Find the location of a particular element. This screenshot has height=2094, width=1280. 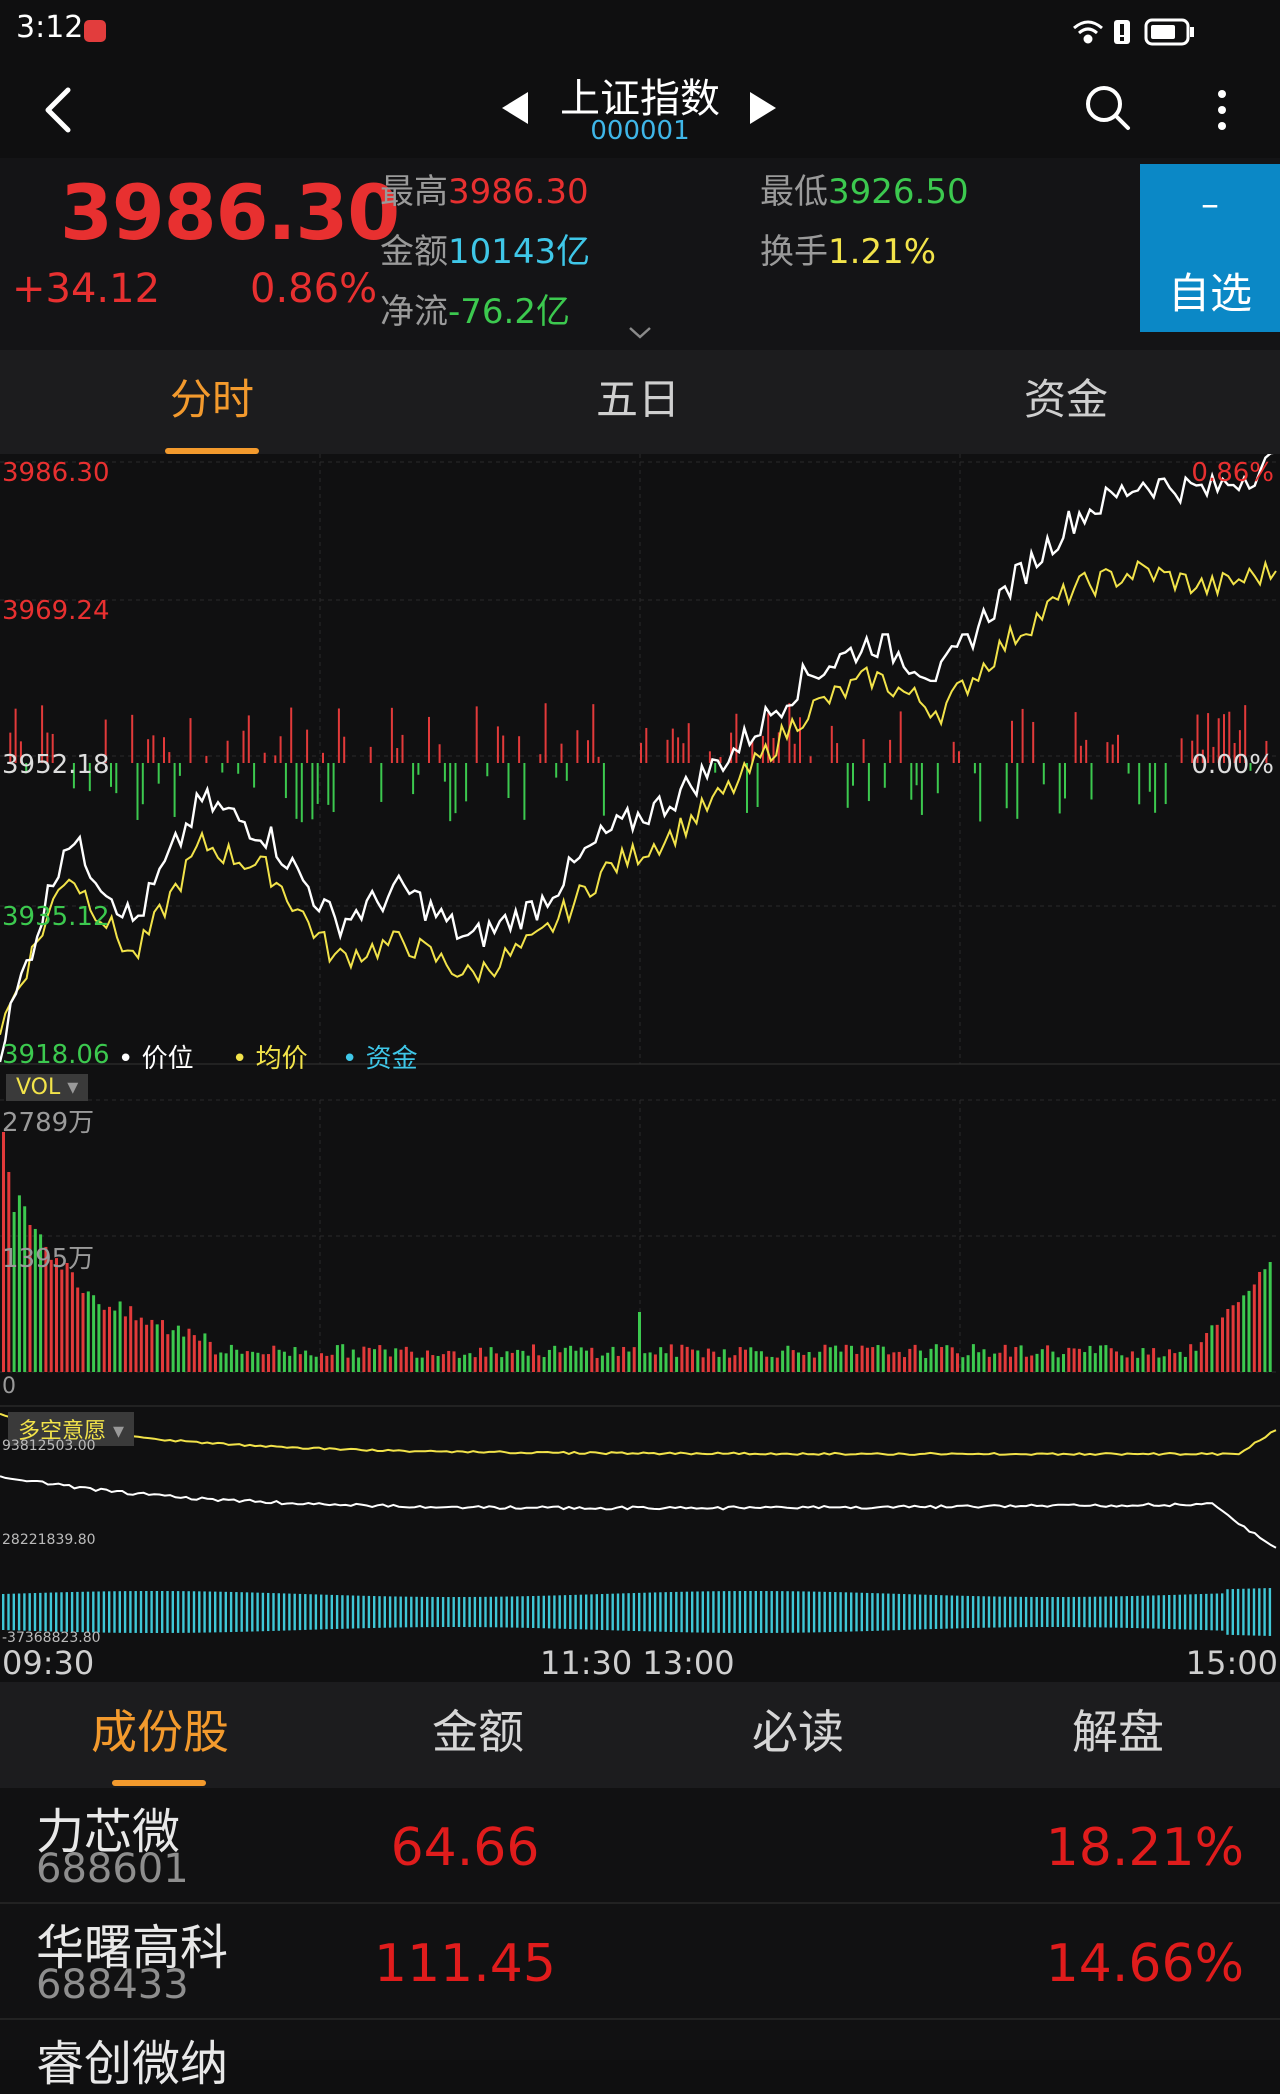

tab-capital: 资金 is located at coordinates (1066, 396).